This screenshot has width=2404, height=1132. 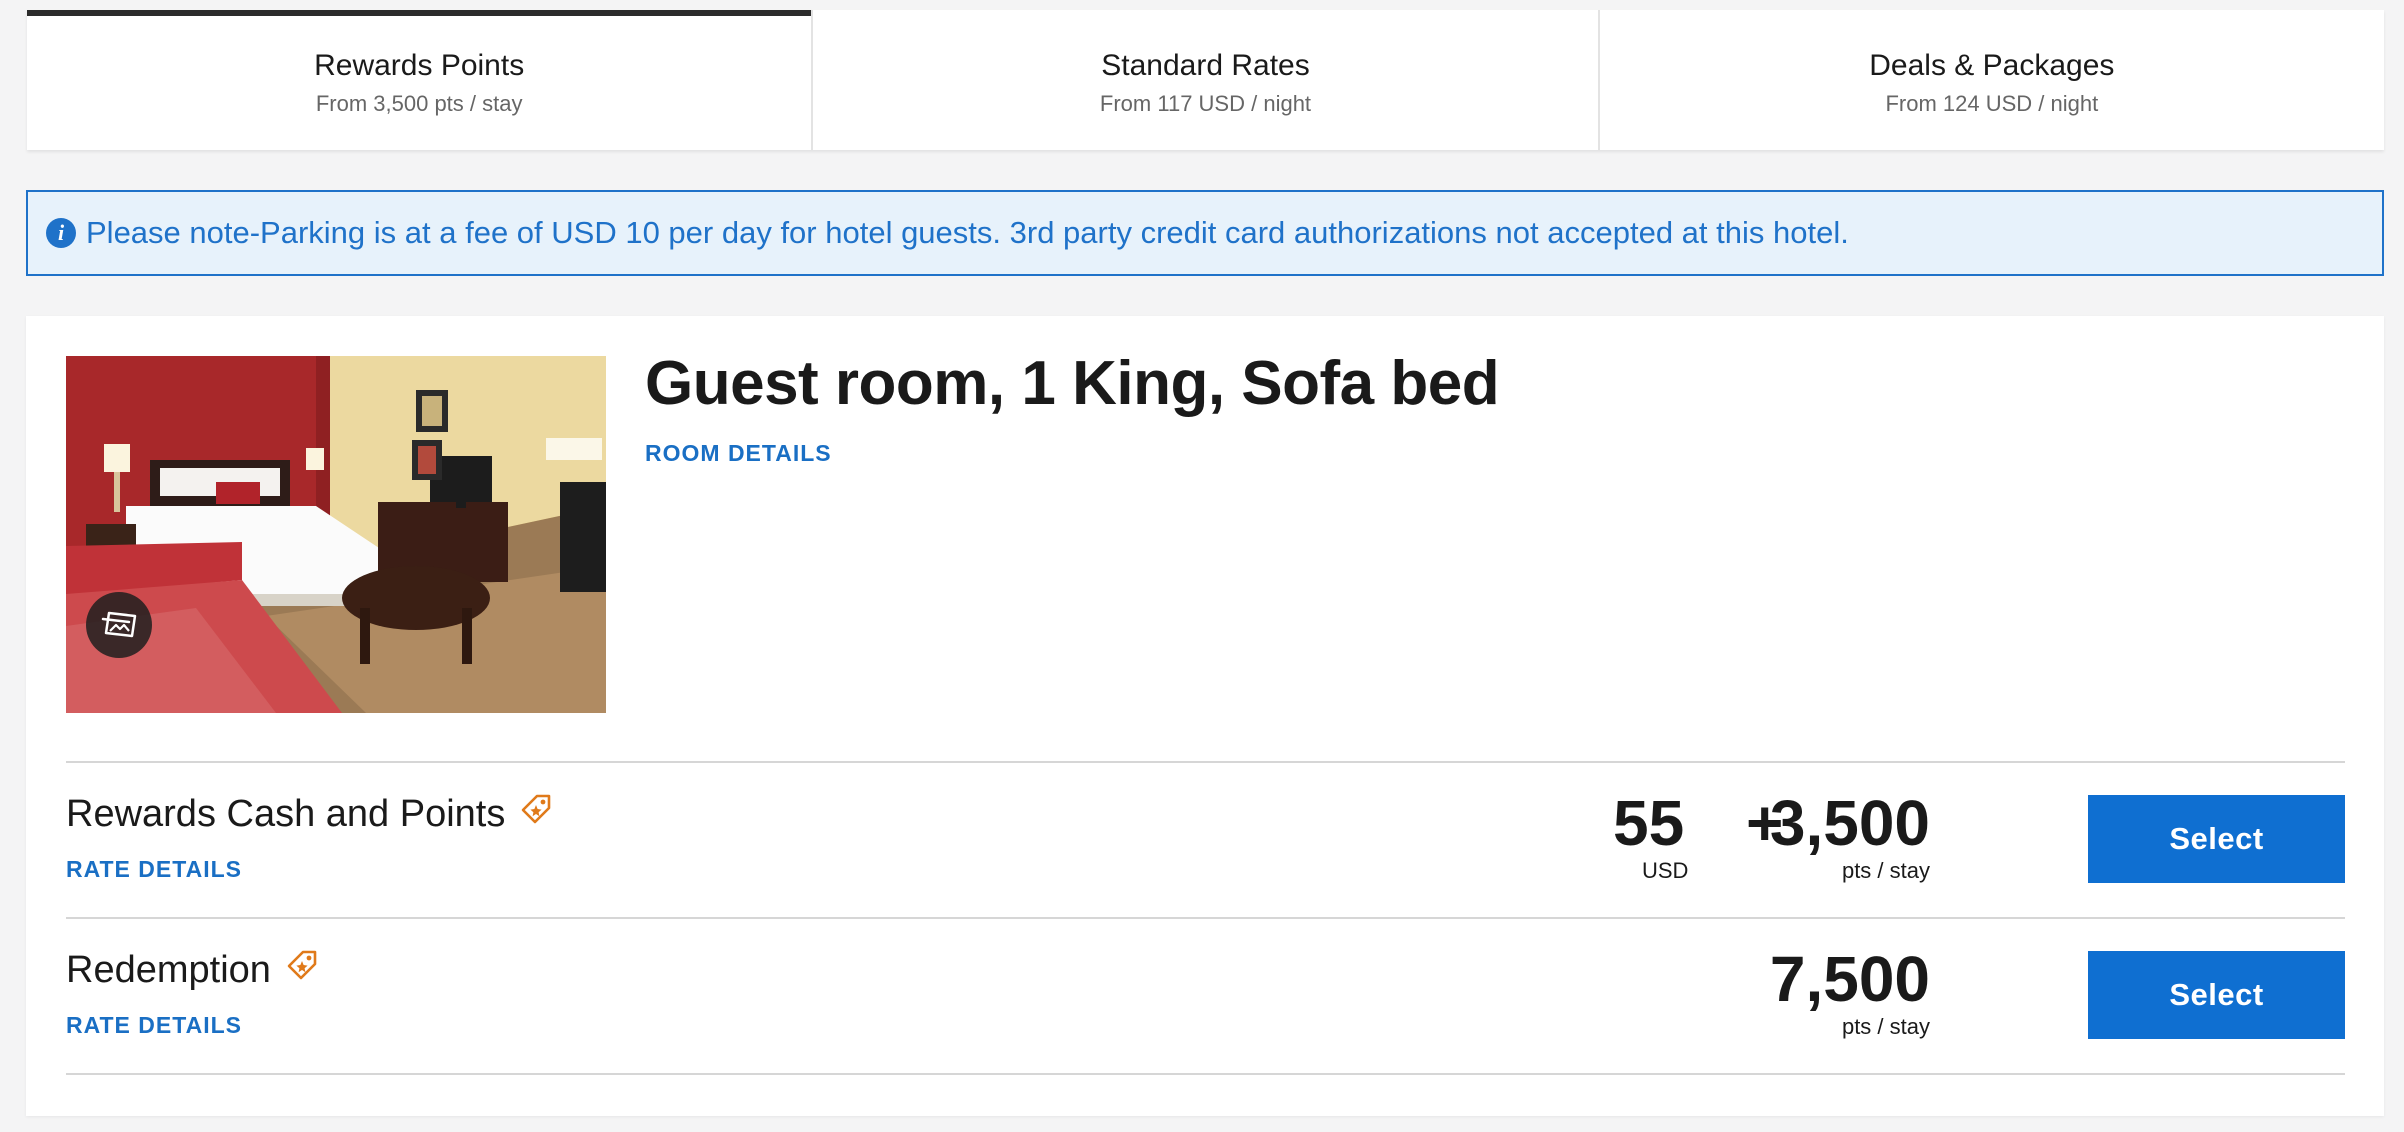 I want to click on tab-title: Rewards Points, so click(x=419, y=65).